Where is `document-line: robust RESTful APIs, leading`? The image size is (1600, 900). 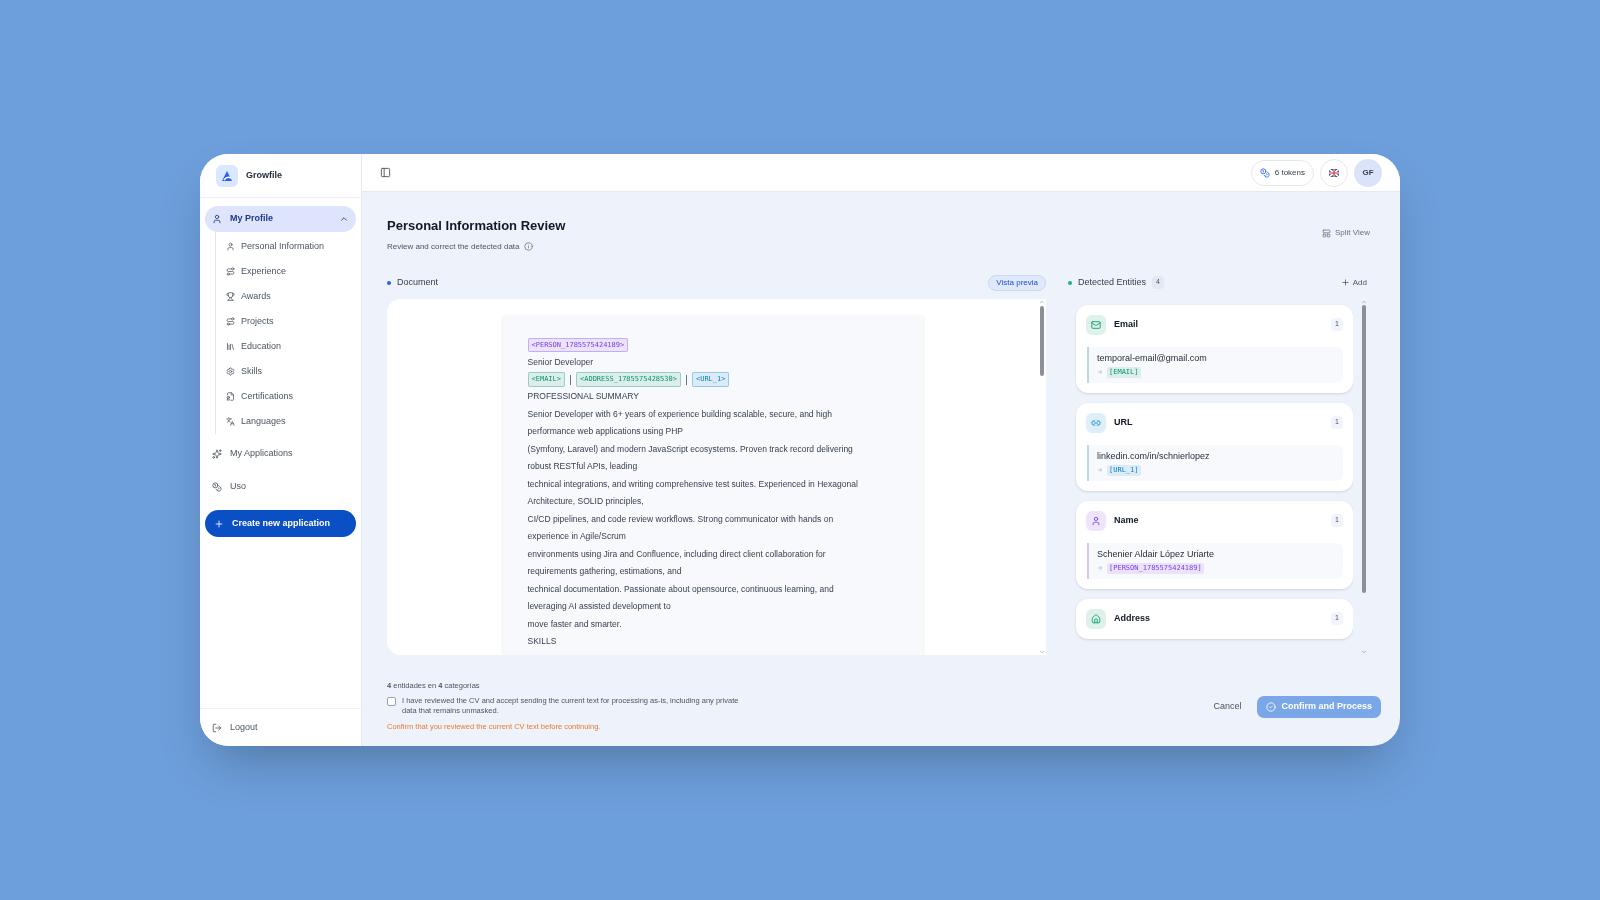
document-line: robust RESTful APIs, leading is located at coordinates (583, 466).